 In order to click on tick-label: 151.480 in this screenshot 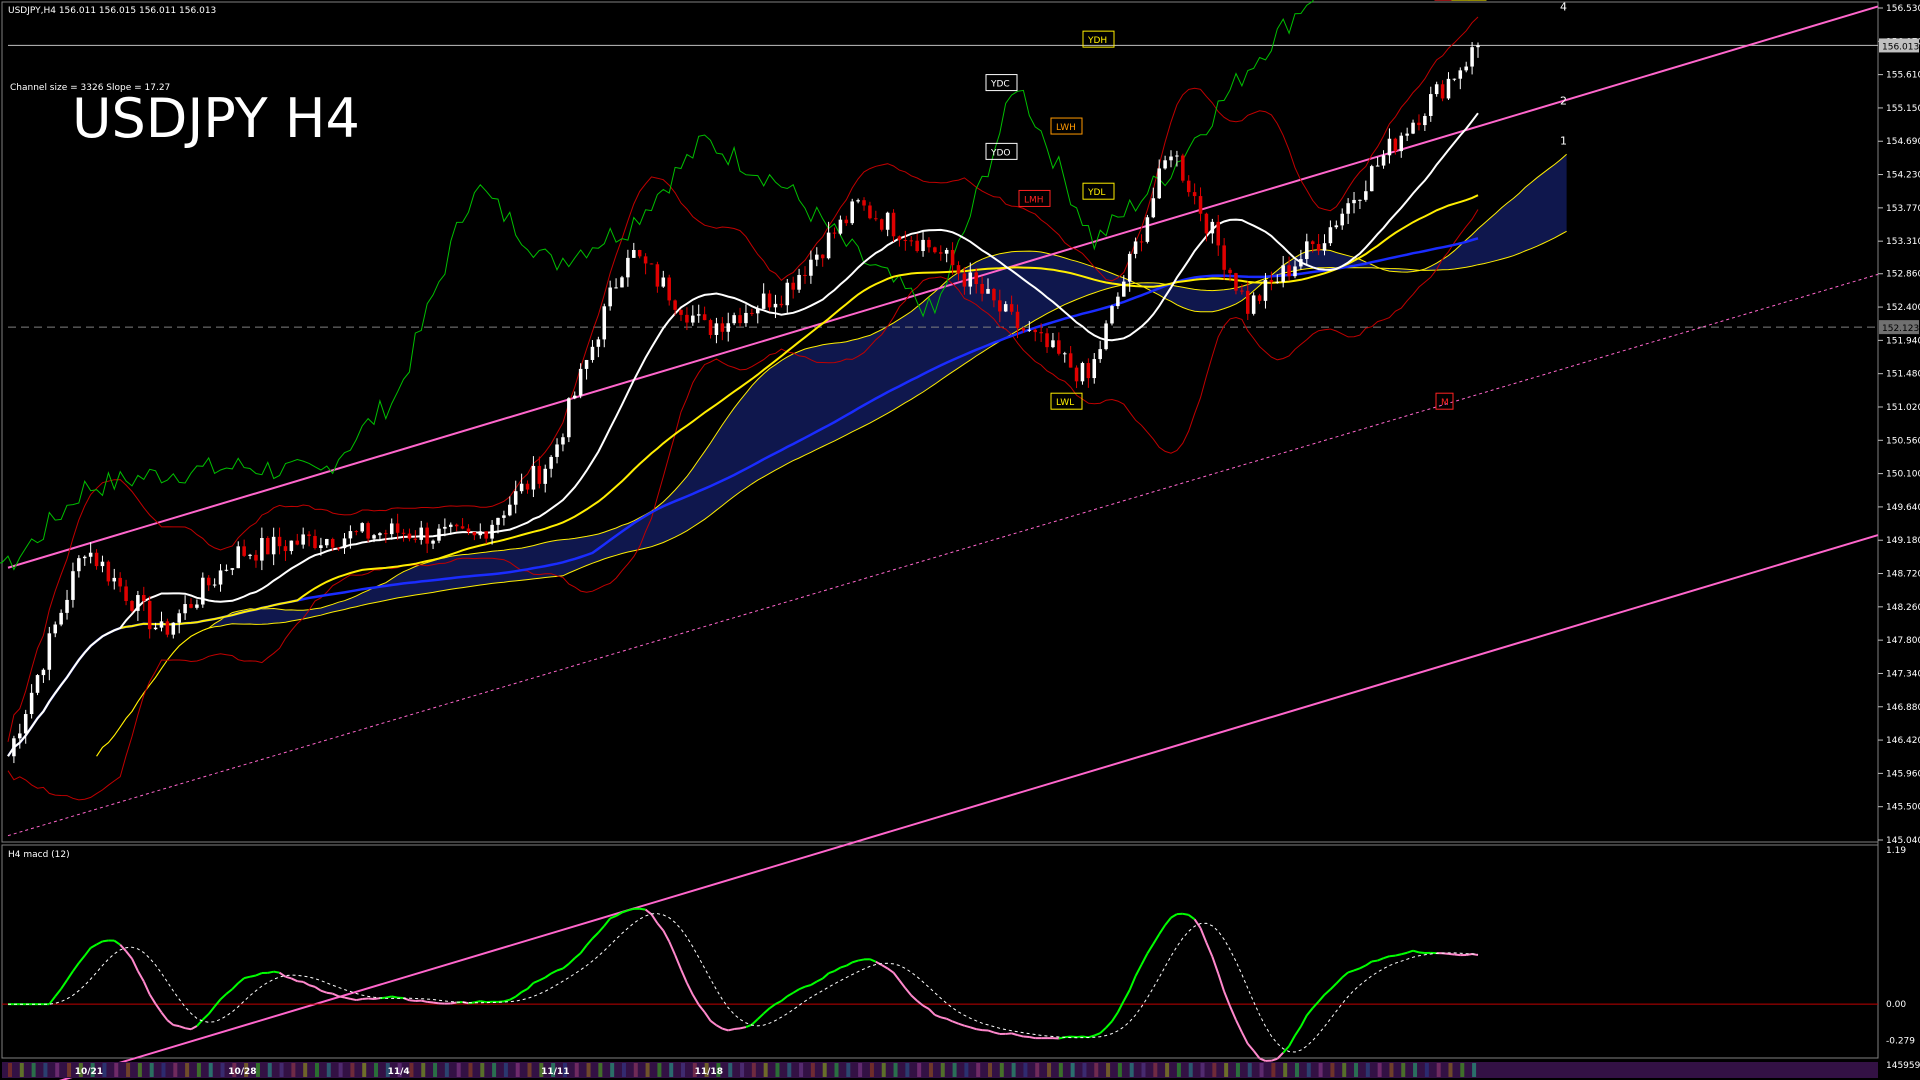, I will do `click(1903, 375)`.